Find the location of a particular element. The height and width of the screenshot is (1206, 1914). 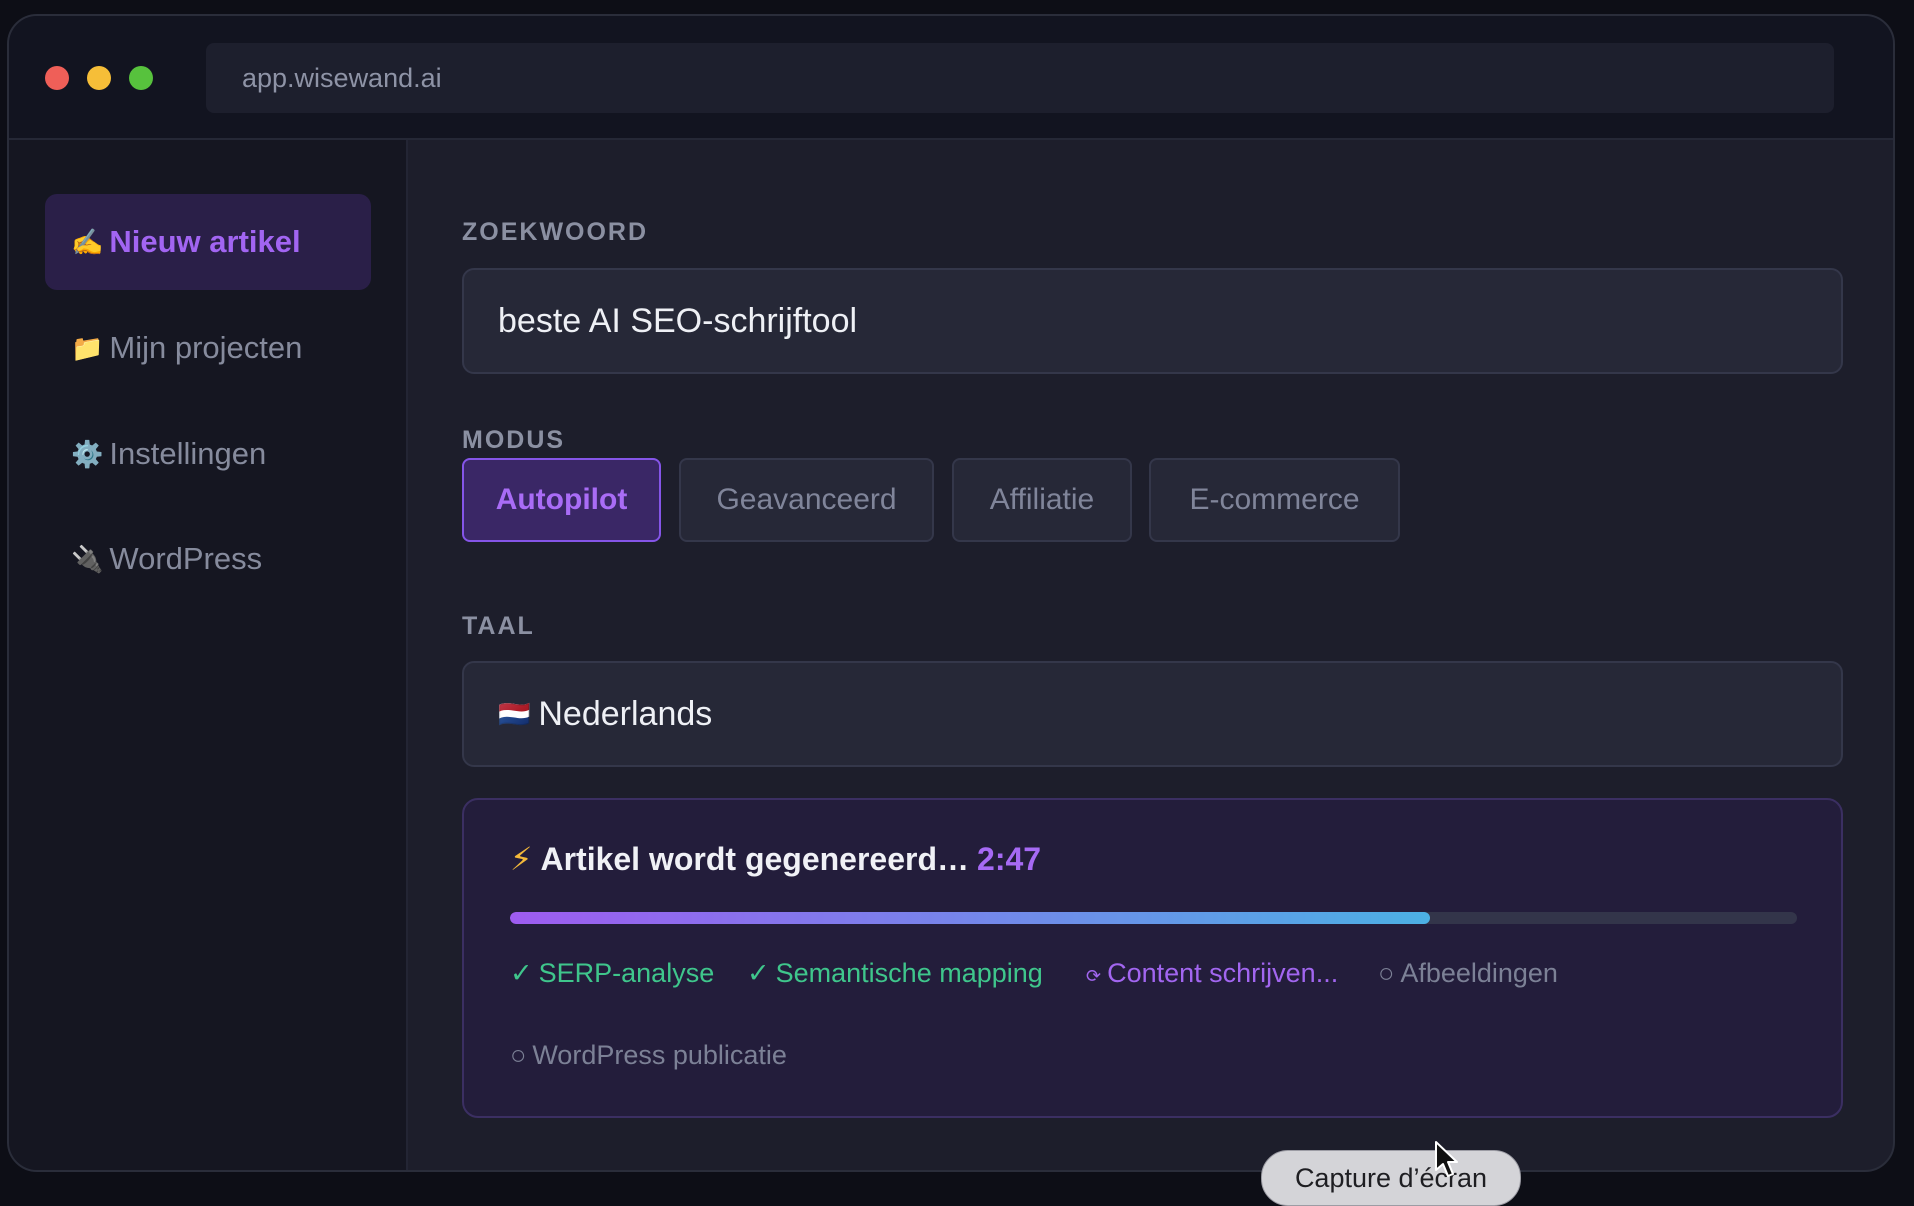

lightning-icon: ⚡ is located at coordinates (521, 859).